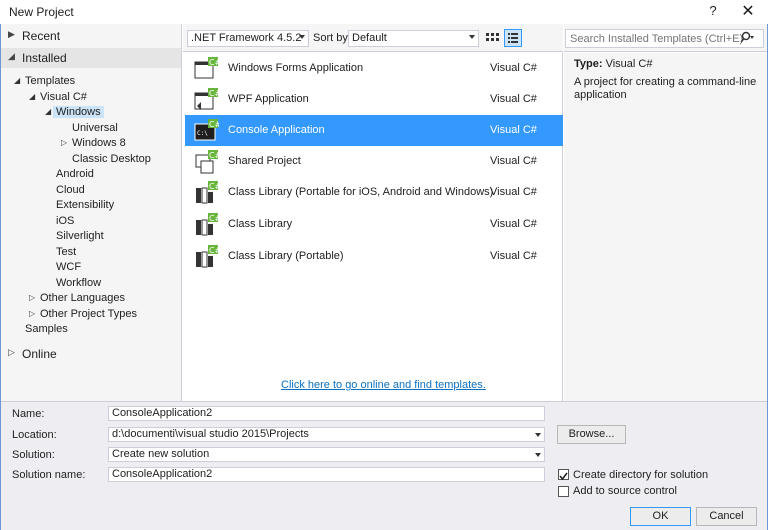 This screenshot has width=768, height=530. What do you see at coordinates (629, 64) in the screenshot?
I see `type-value: Visual C#` at bounding box center [629, 64].